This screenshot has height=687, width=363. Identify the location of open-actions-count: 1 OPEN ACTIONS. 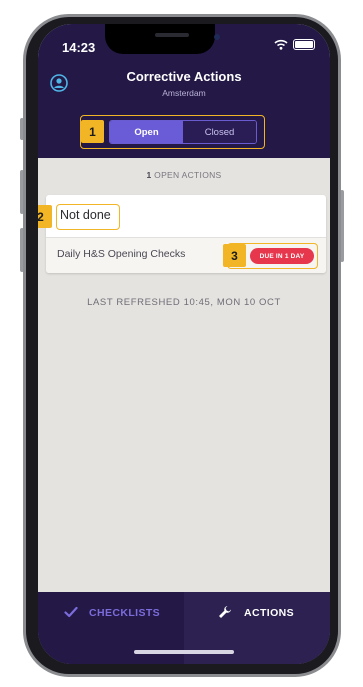
(184, 175).